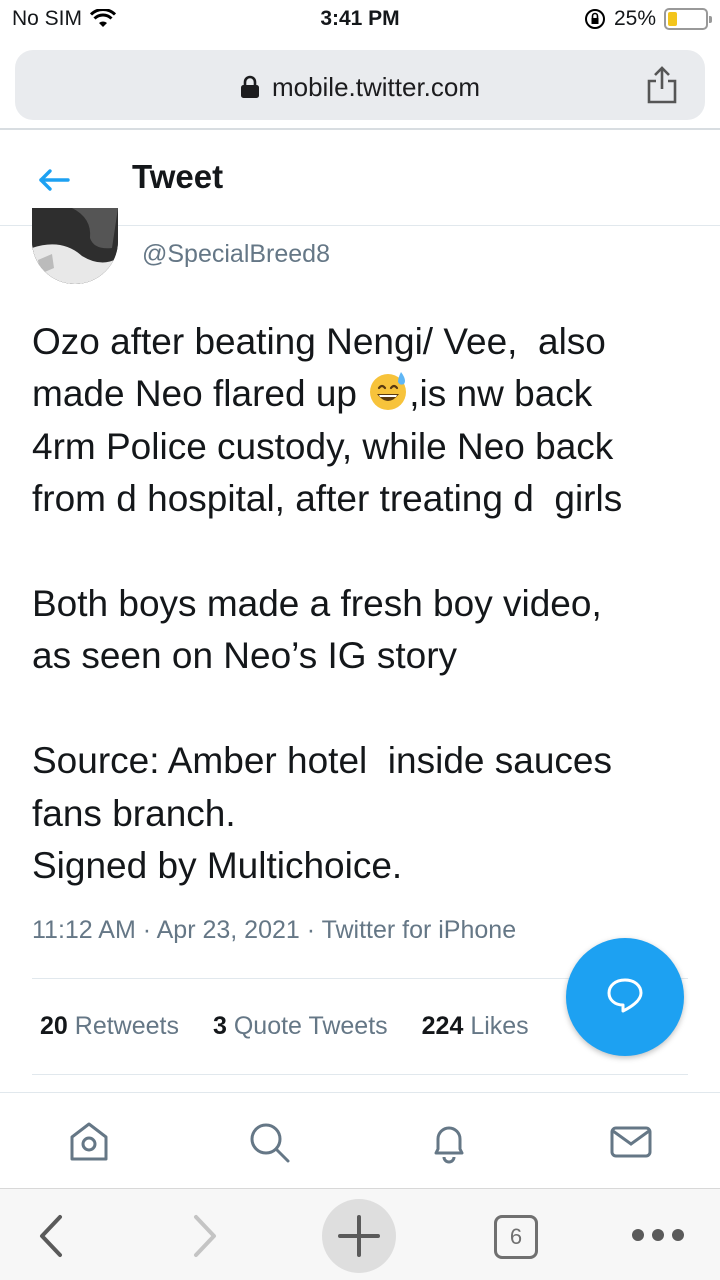 This screenshot has height=1280, width=720. I want to click on quotes-count: 3, so click(219, 1026).